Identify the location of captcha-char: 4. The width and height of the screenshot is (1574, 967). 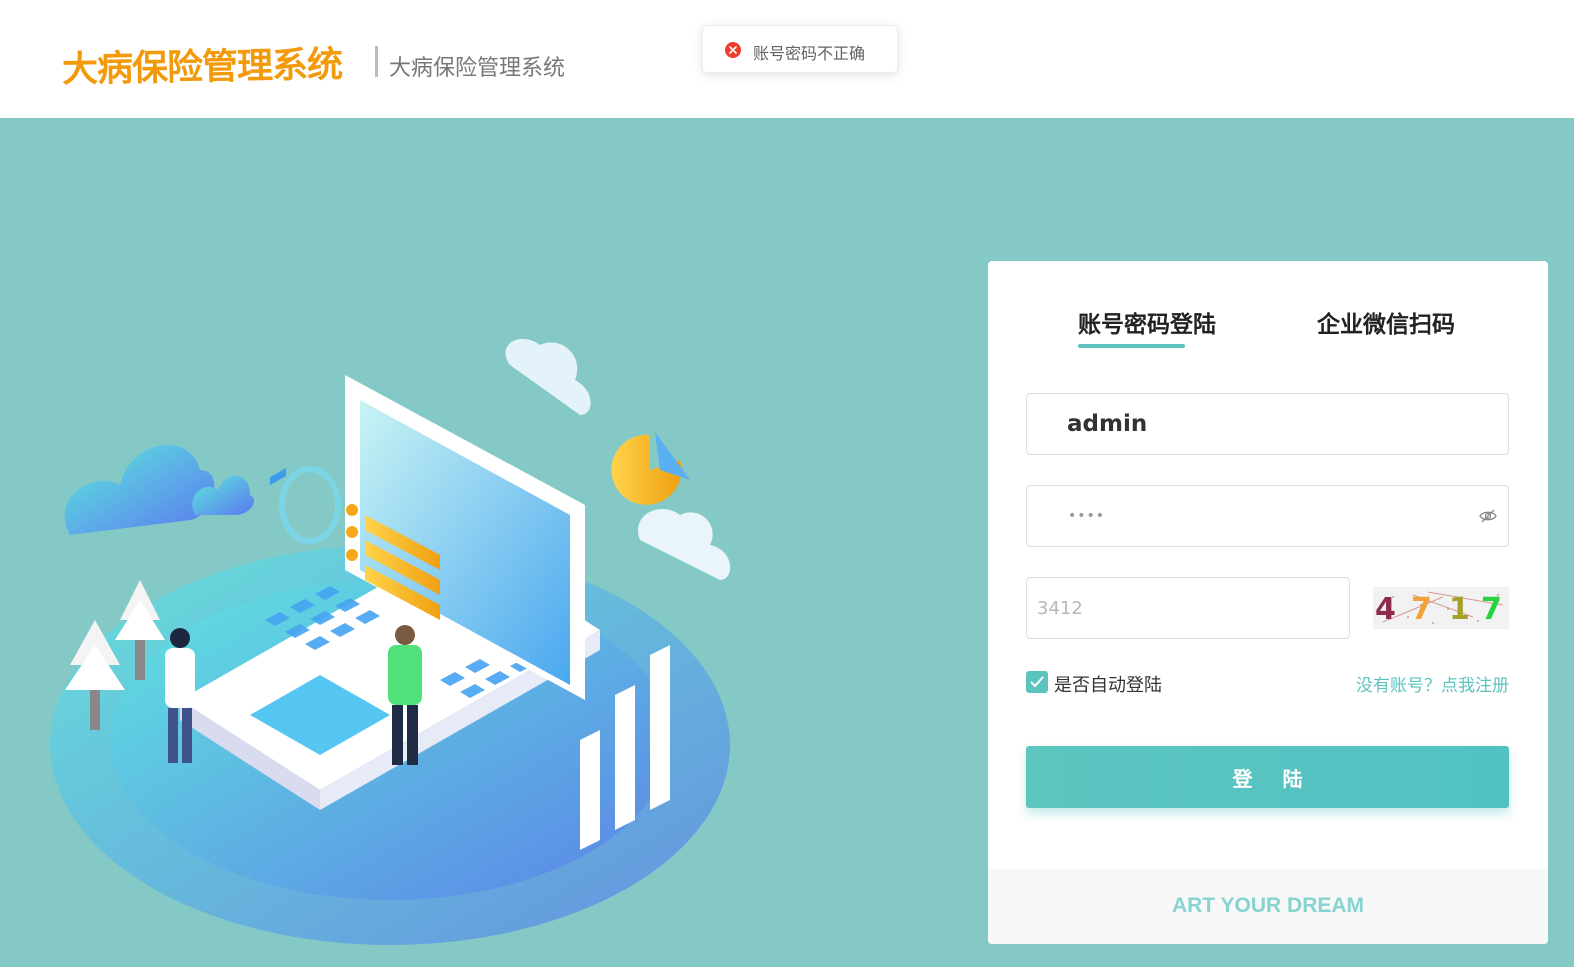
(1385, 609).